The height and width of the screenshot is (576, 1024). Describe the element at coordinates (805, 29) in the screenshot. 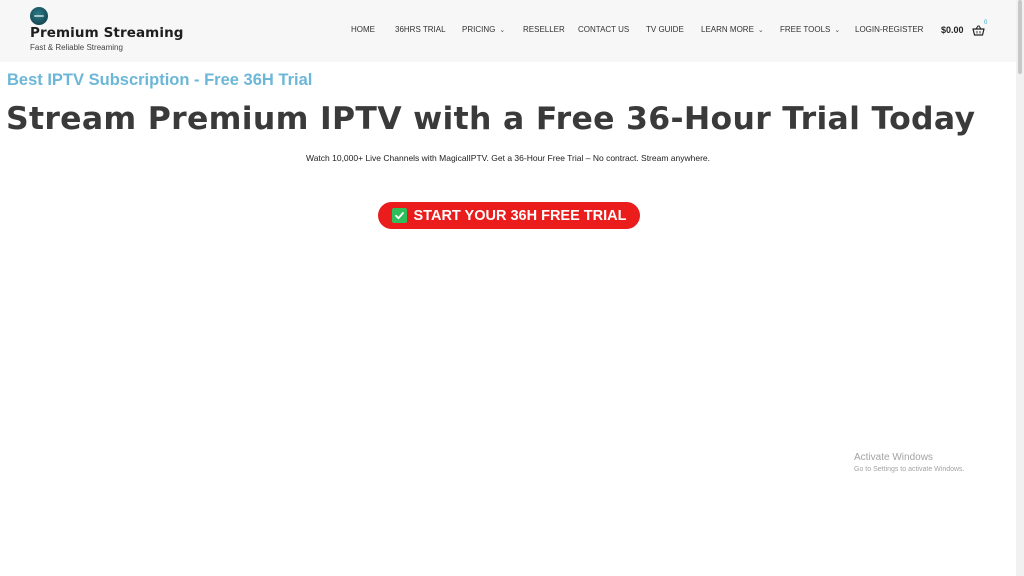

I see `nav-item-label: FREE TOOLS` at that location.